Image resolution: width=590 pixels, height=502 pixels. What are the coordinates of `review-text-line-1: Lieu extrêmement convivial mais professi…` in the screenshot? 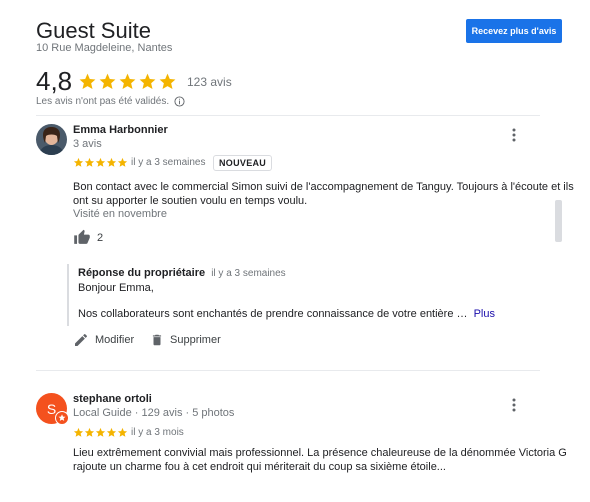 It's located at (320, 453).